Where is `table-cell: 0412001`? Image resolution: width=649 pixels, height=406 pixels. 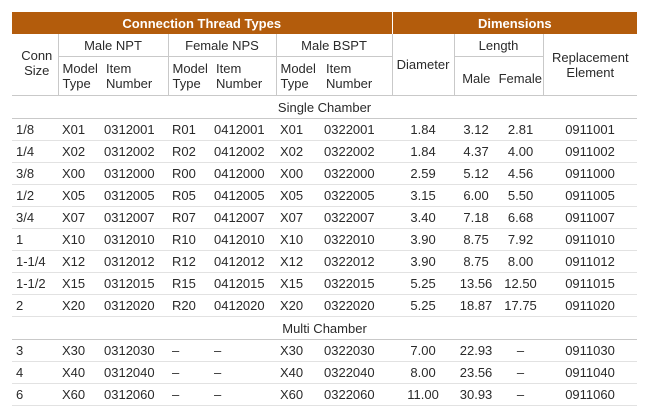
table-cell: 0412001 is located at coordinates (244, 129).